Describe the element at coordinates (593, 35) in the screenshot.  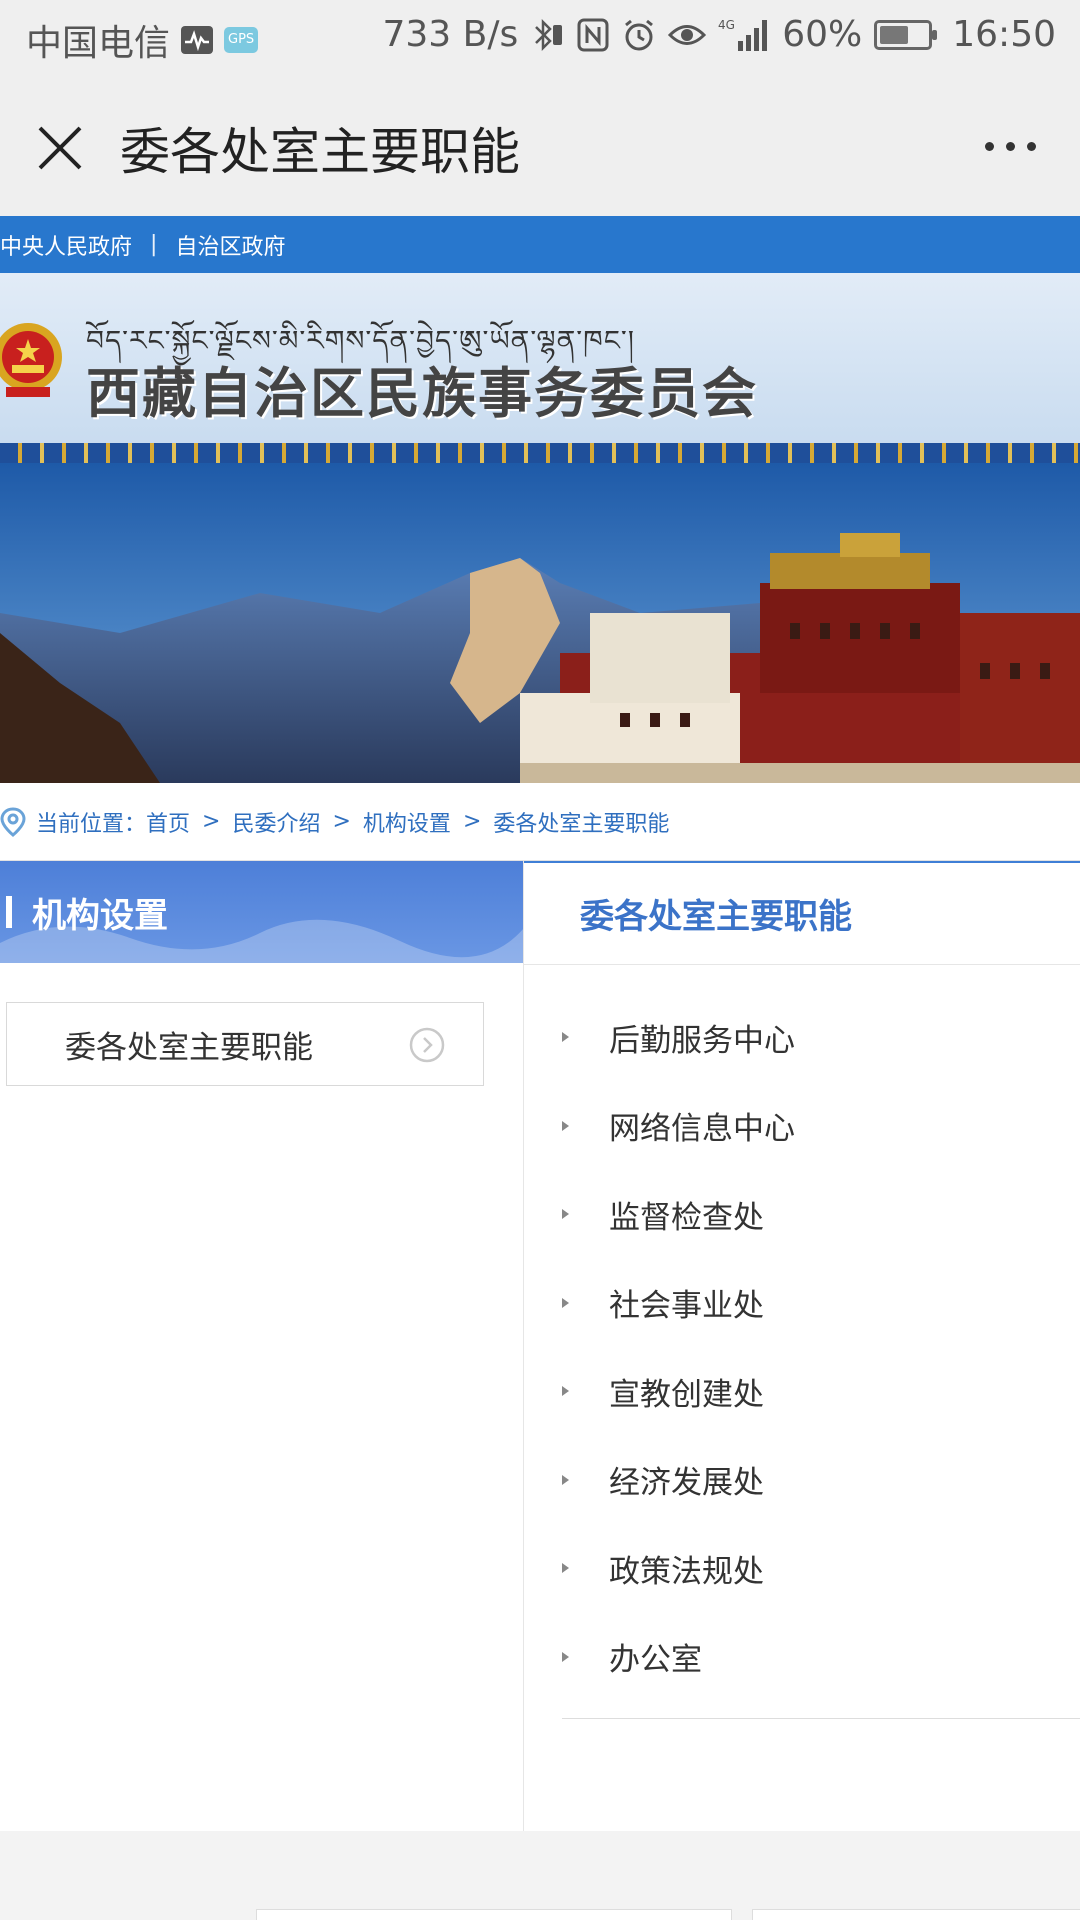
I see `nfc-icon` at that location.